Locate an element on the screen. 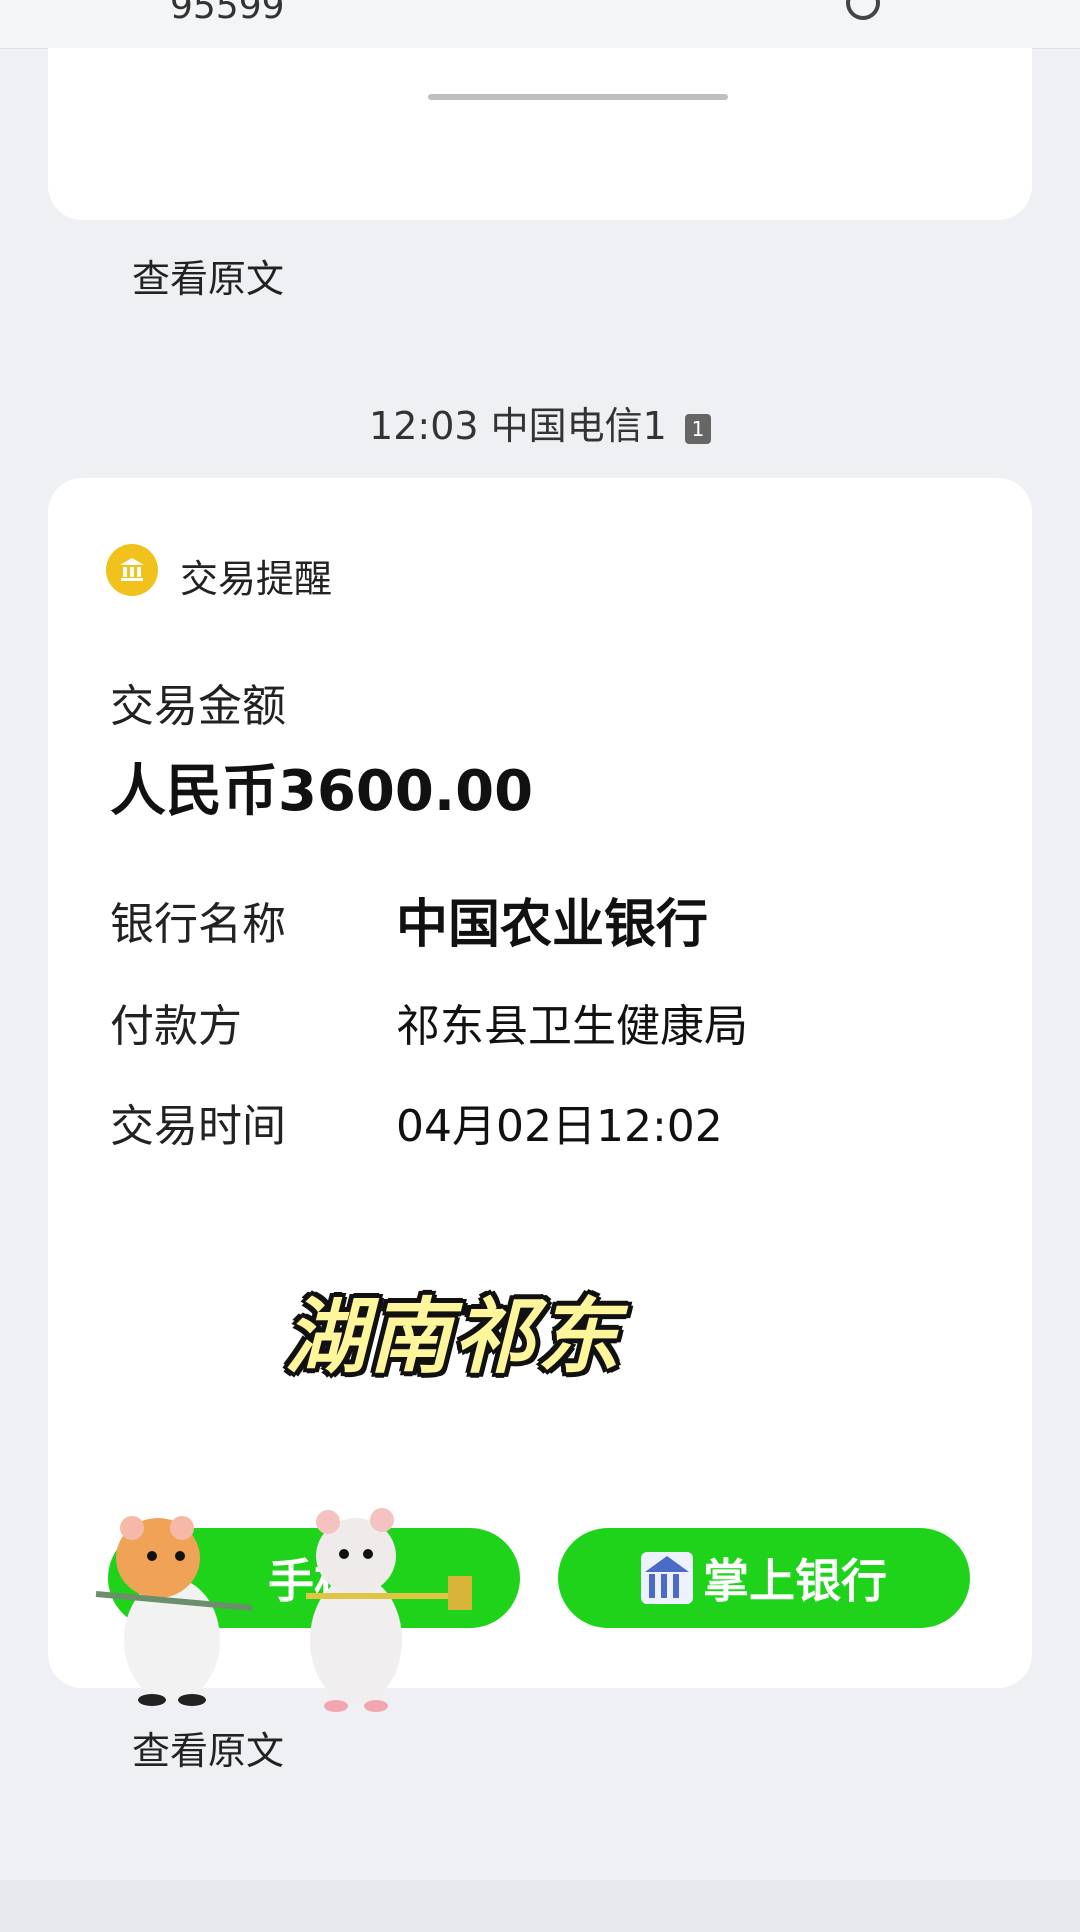 This screenshot has height=1932, width=1080. transaction-time-value: 04月02日12:02 is located at coordinates (559, 1126).